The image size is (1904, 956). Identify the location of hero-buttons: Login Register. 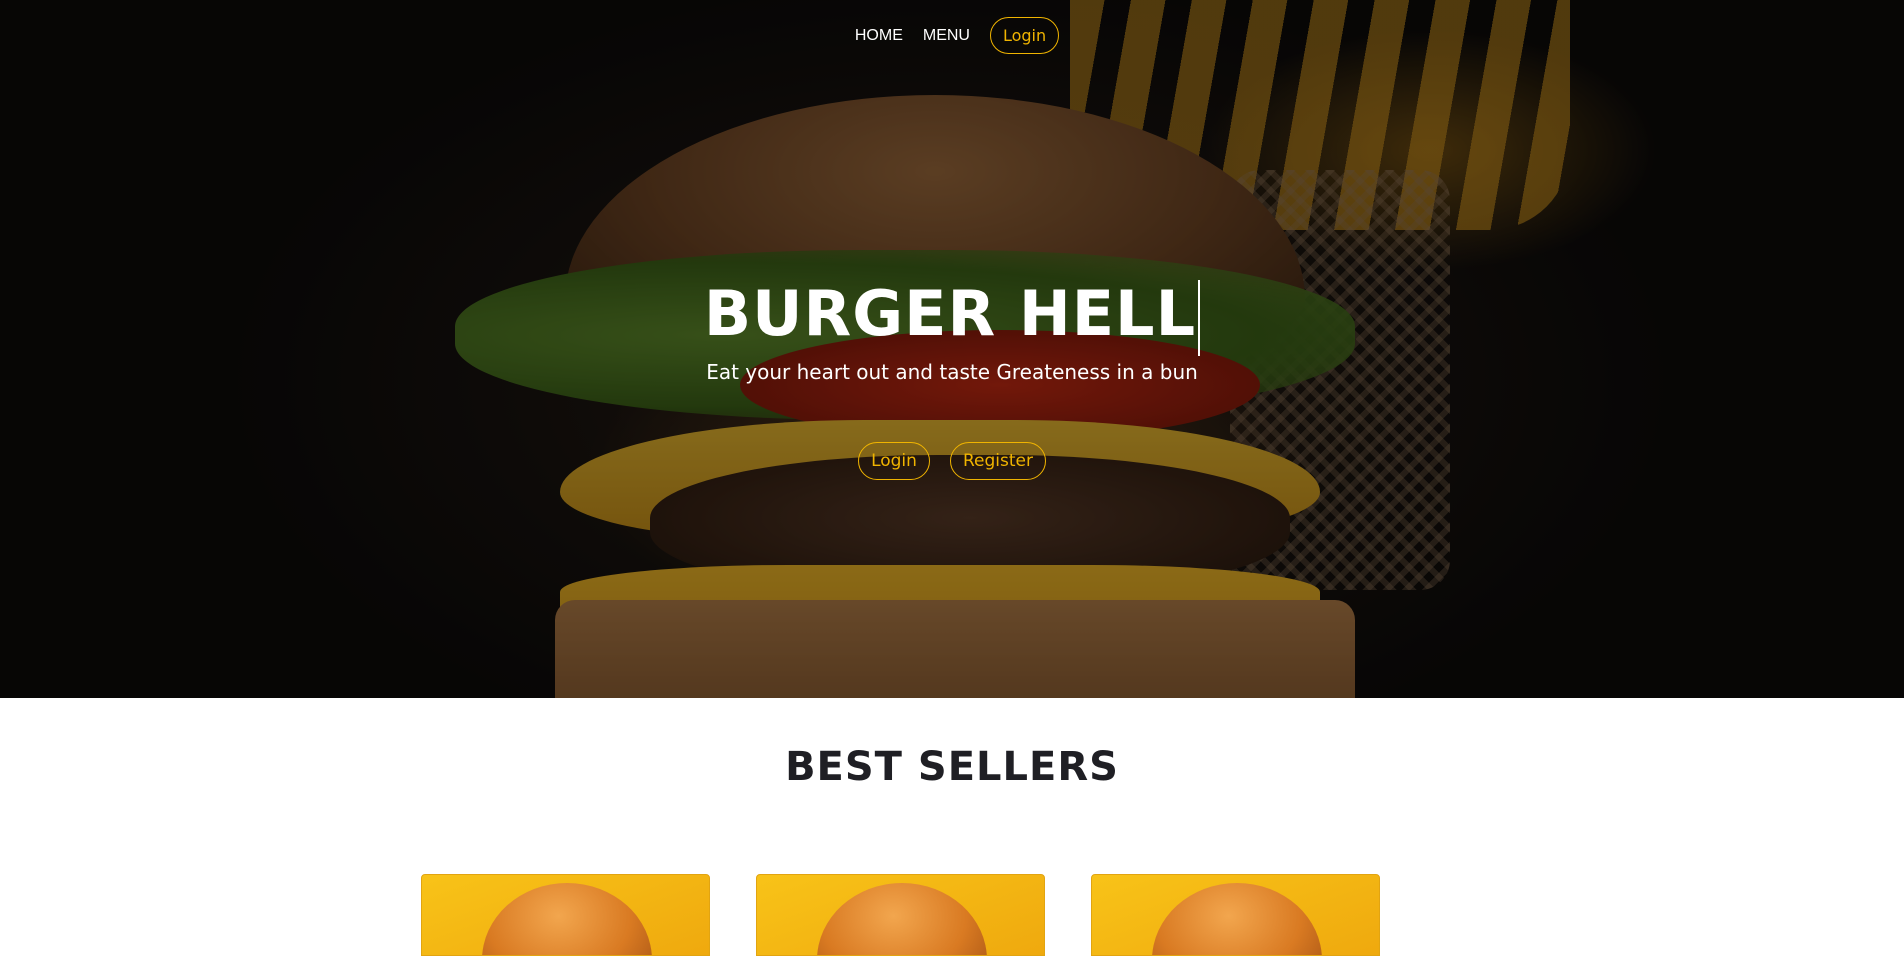
(952, 461).